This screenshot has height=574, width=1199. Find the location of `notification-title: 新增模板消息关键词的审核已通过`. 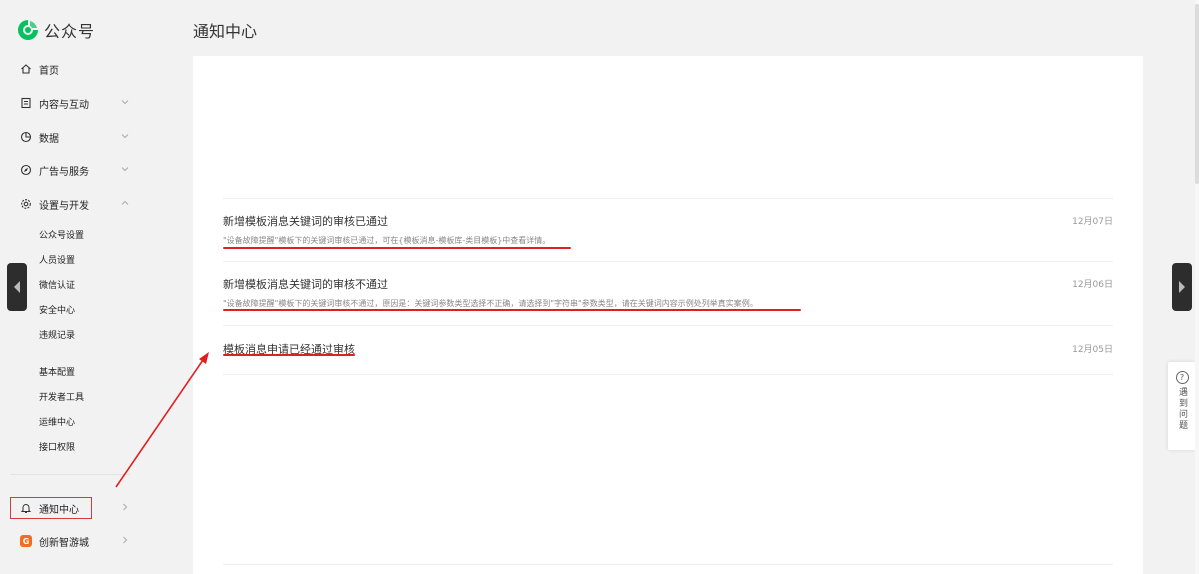

notification-title: 新增模板消息关键词的审核已通过 is located at coordinates (305, 221).